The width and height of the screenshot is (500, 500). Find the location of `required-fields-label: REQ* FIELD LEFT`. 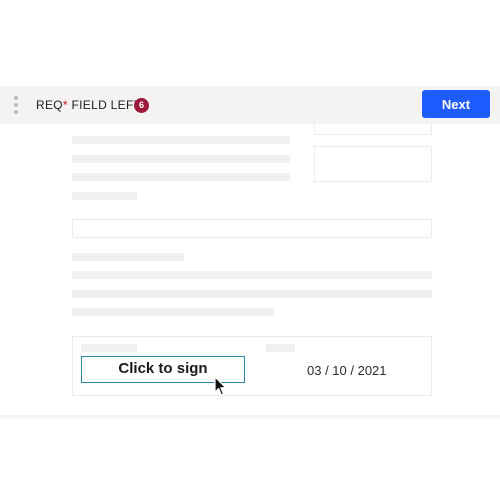

required-fields-label: REQ* FIELD LEFT is located at coordinates (89, 105).